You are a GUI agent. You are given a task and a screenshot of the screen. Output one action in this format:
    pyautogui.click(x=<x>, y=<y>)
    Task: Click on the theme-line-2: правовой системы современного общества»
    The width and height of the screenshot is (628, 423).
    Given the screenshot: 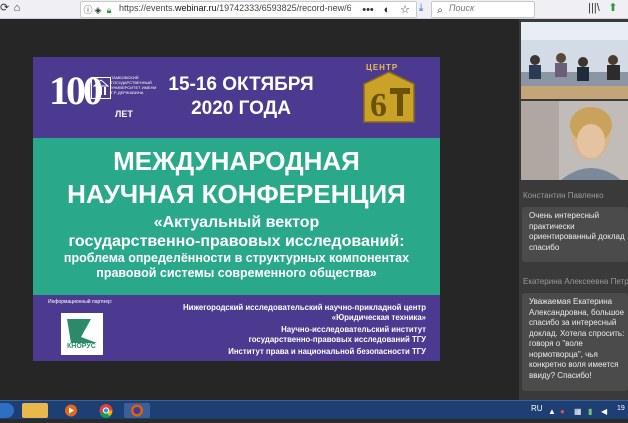 What is the action you would take?
    pyautogui.click(x=236, y=273)
    